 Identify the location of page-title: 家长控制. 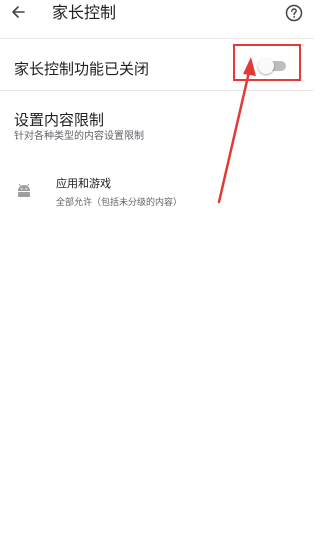
(84, 12).